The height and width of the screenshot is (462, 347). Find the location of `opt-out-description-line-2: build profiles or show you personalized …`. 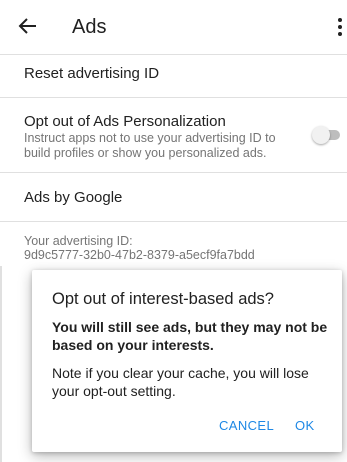

opt-out-description-line-2: build profiles or show you personalized … is located at coordinates (145, 153).